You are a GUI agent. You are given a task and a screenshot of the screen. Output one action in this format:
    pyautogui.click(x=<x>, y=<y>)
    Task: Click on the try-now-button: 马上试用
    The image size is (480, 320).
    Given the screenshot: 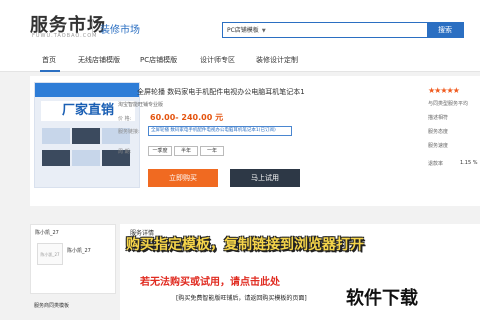 What is the action you would take?
    pyautogui.click(x=265, y=178)
    